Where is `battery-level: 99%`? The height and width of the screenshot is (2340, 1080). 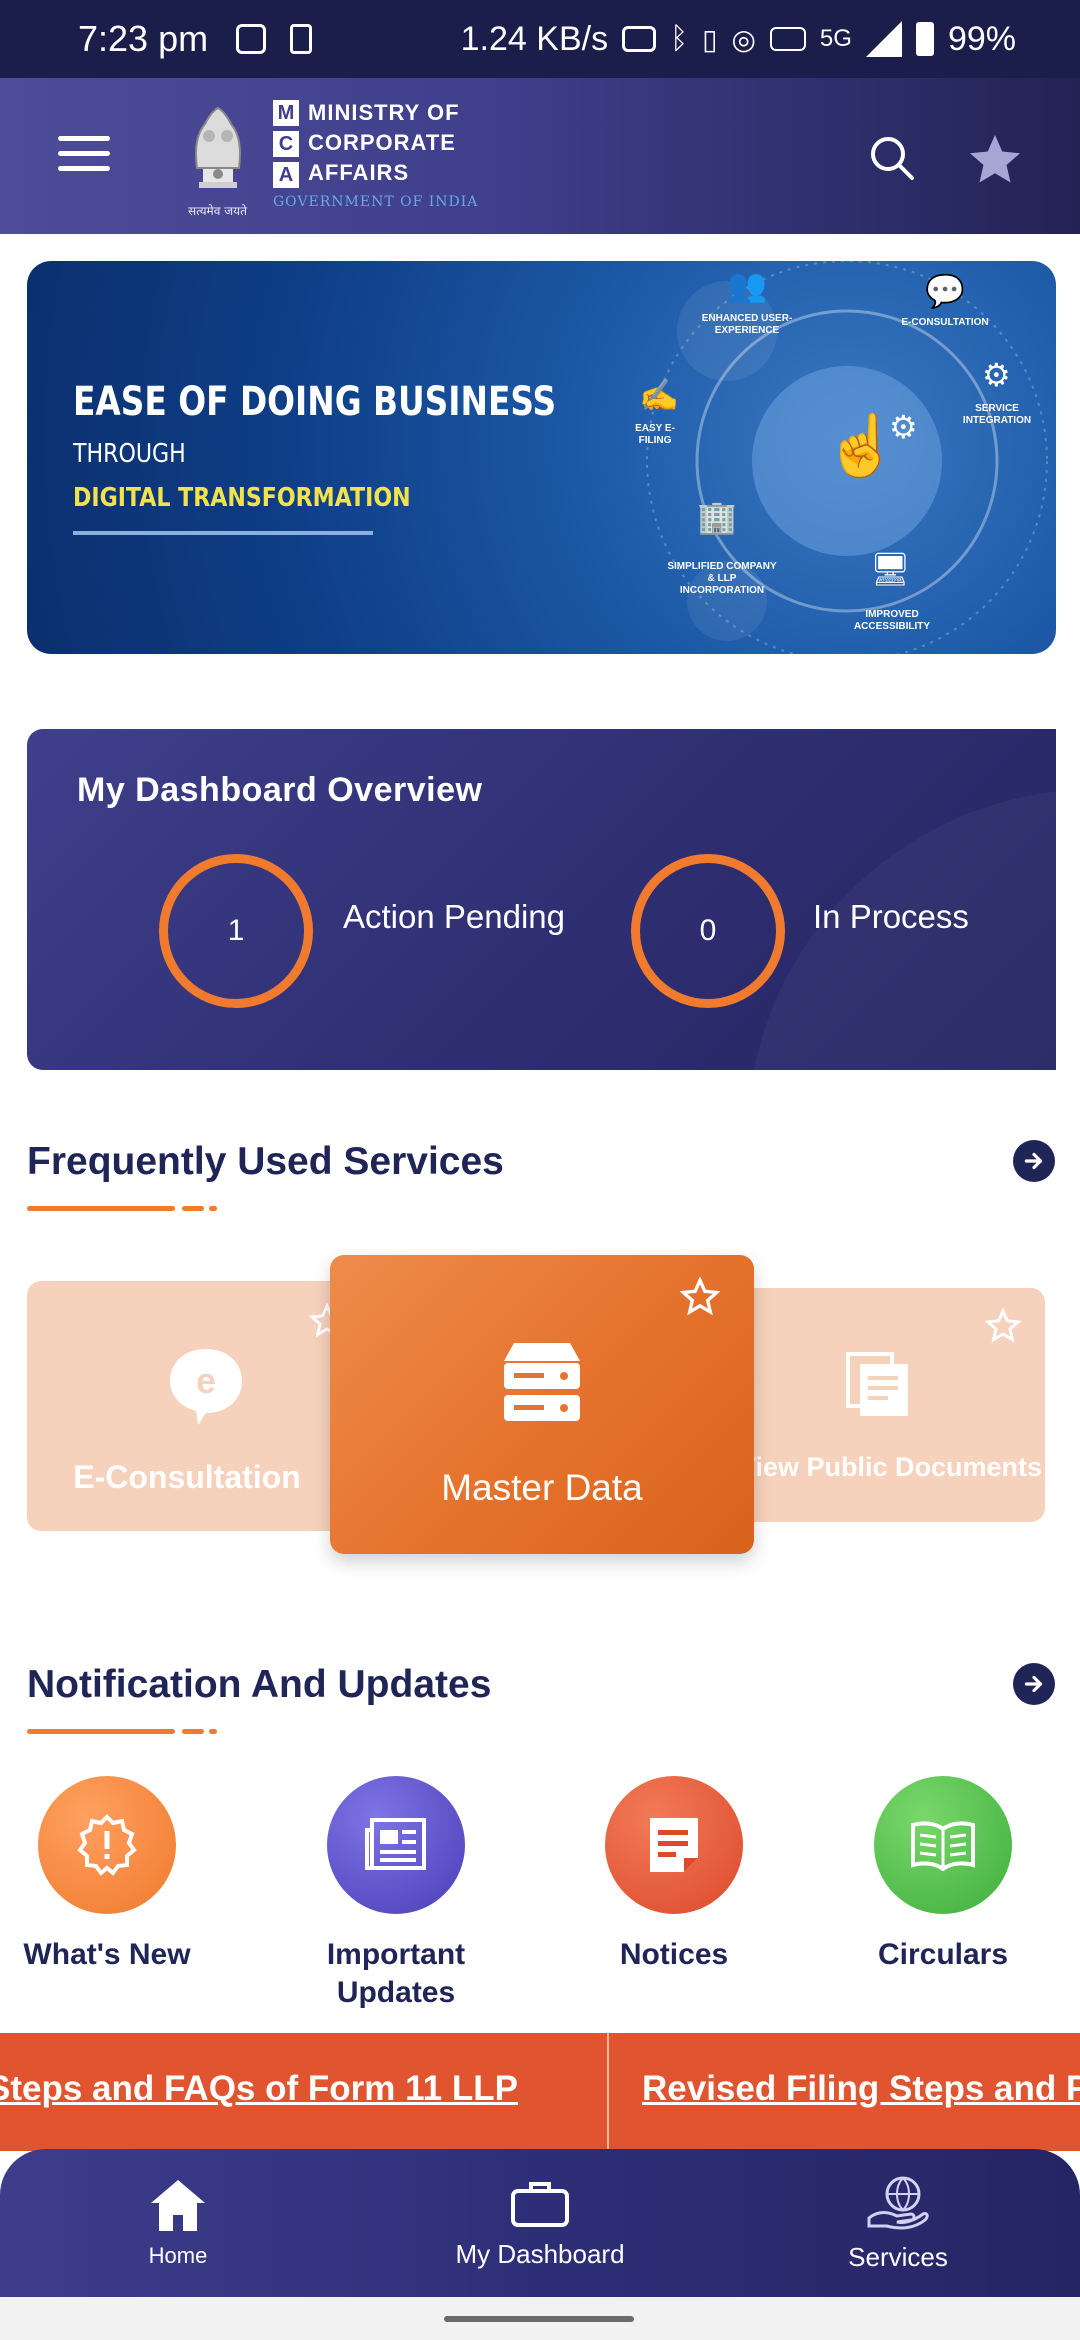
battery-level: 99% is located at coordinates (981, 38).